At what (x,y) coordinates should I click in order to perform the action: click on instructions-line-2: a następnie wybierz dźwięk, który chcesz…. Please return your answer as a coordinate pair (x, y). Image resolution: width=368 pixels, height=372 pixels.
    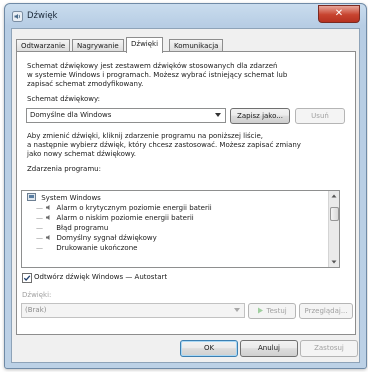
    Looking at the image, I should click on (164, 145).